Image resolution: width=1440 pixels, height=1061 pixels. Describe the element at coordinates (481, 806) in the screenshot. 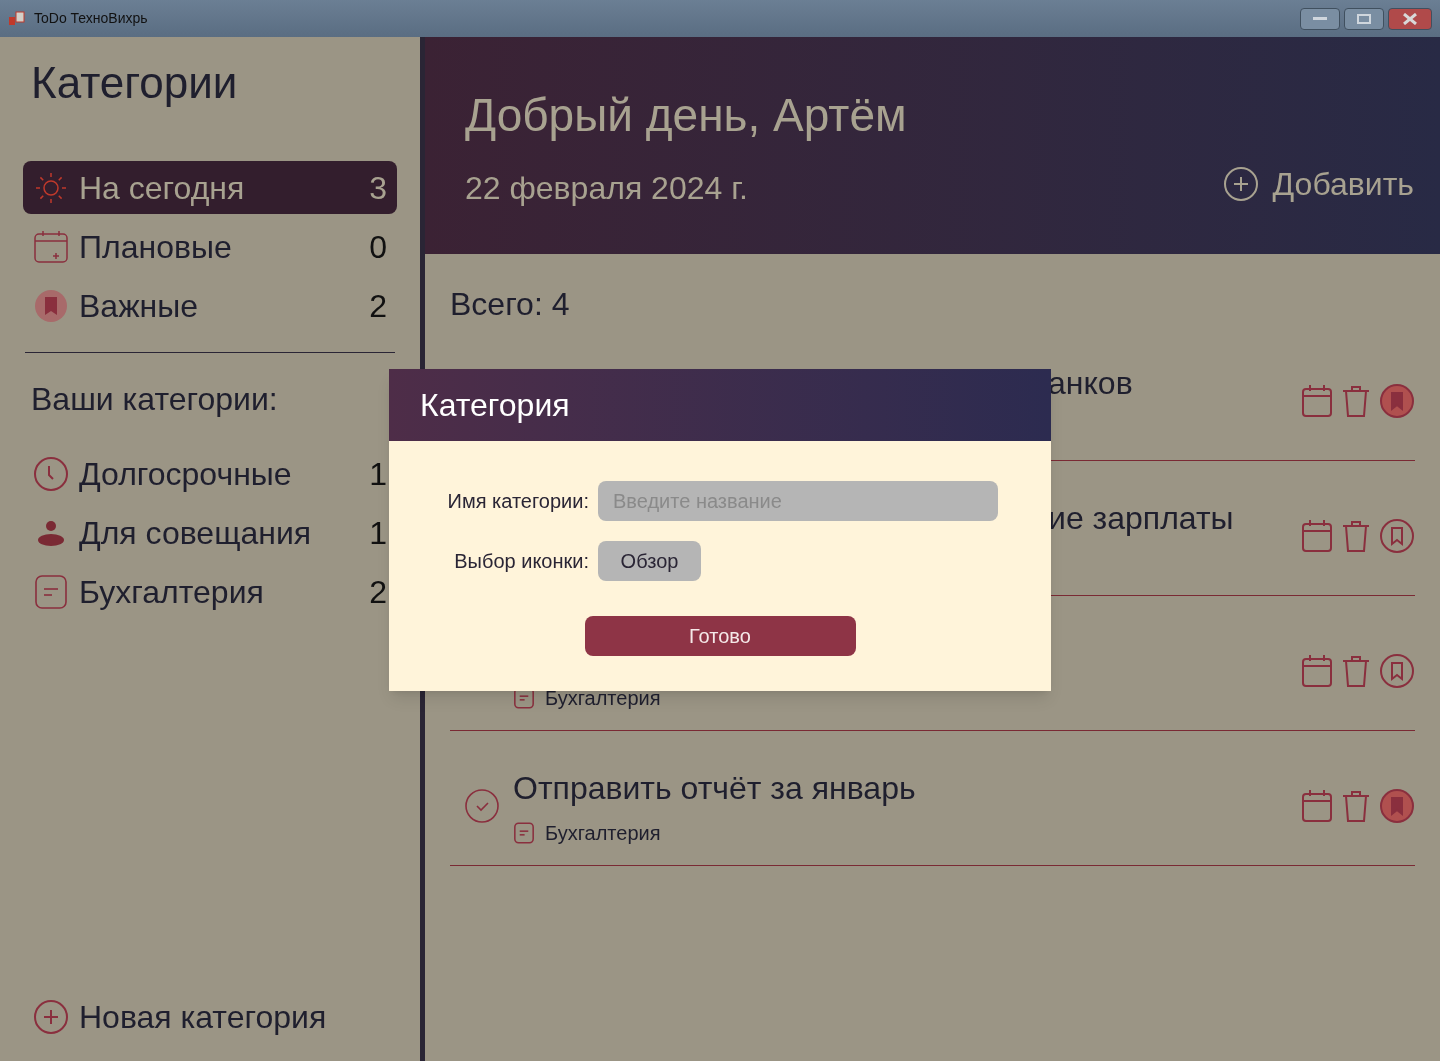

I see `check-circle-icon` at that location.